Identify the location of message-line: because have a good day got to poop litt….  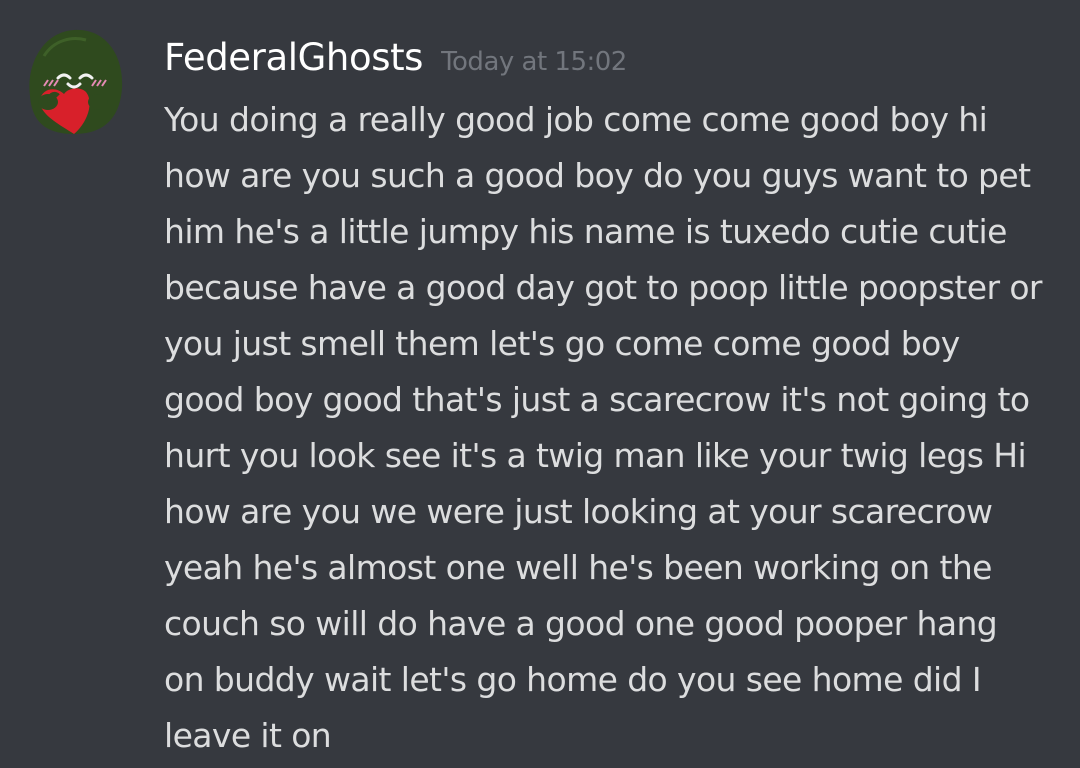
(603, 287).